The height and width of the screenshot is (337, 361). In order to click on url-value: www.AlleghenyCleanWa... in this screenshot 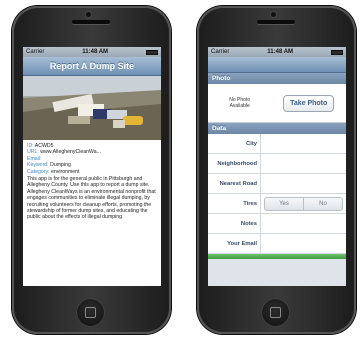, I will do `click(70, 152)`.